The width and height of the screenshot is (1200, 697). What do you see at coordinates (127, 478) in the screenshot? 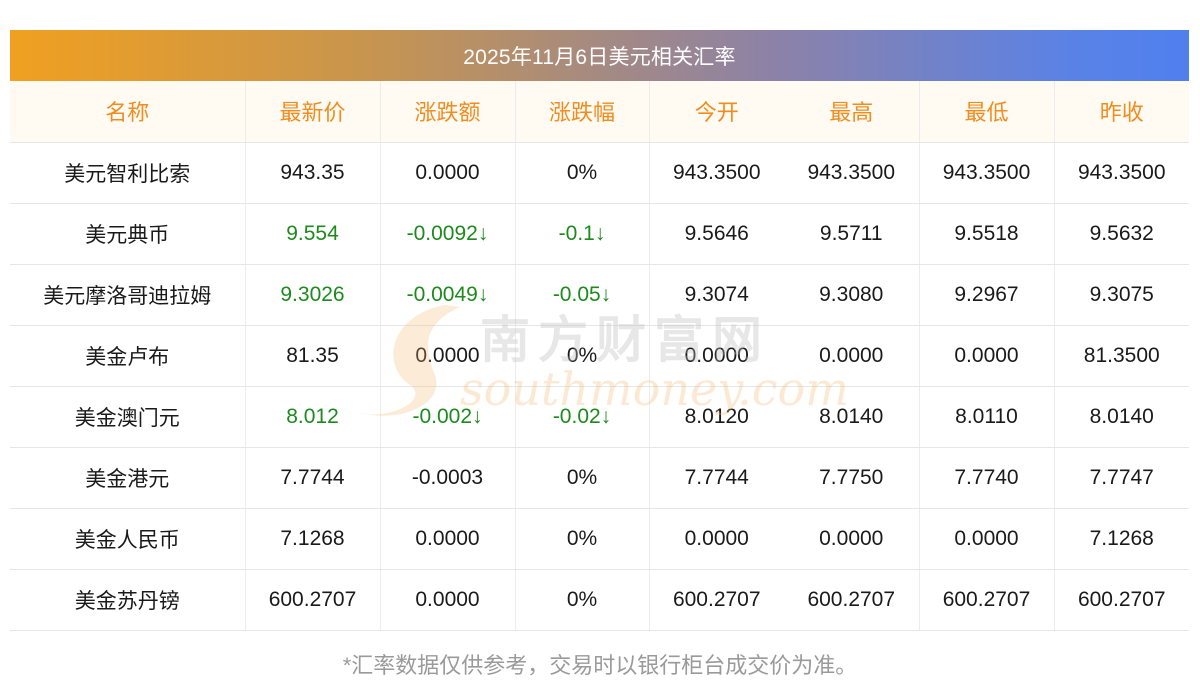
I see `cell-name: 美金港元` at bounding box center [127, 478].